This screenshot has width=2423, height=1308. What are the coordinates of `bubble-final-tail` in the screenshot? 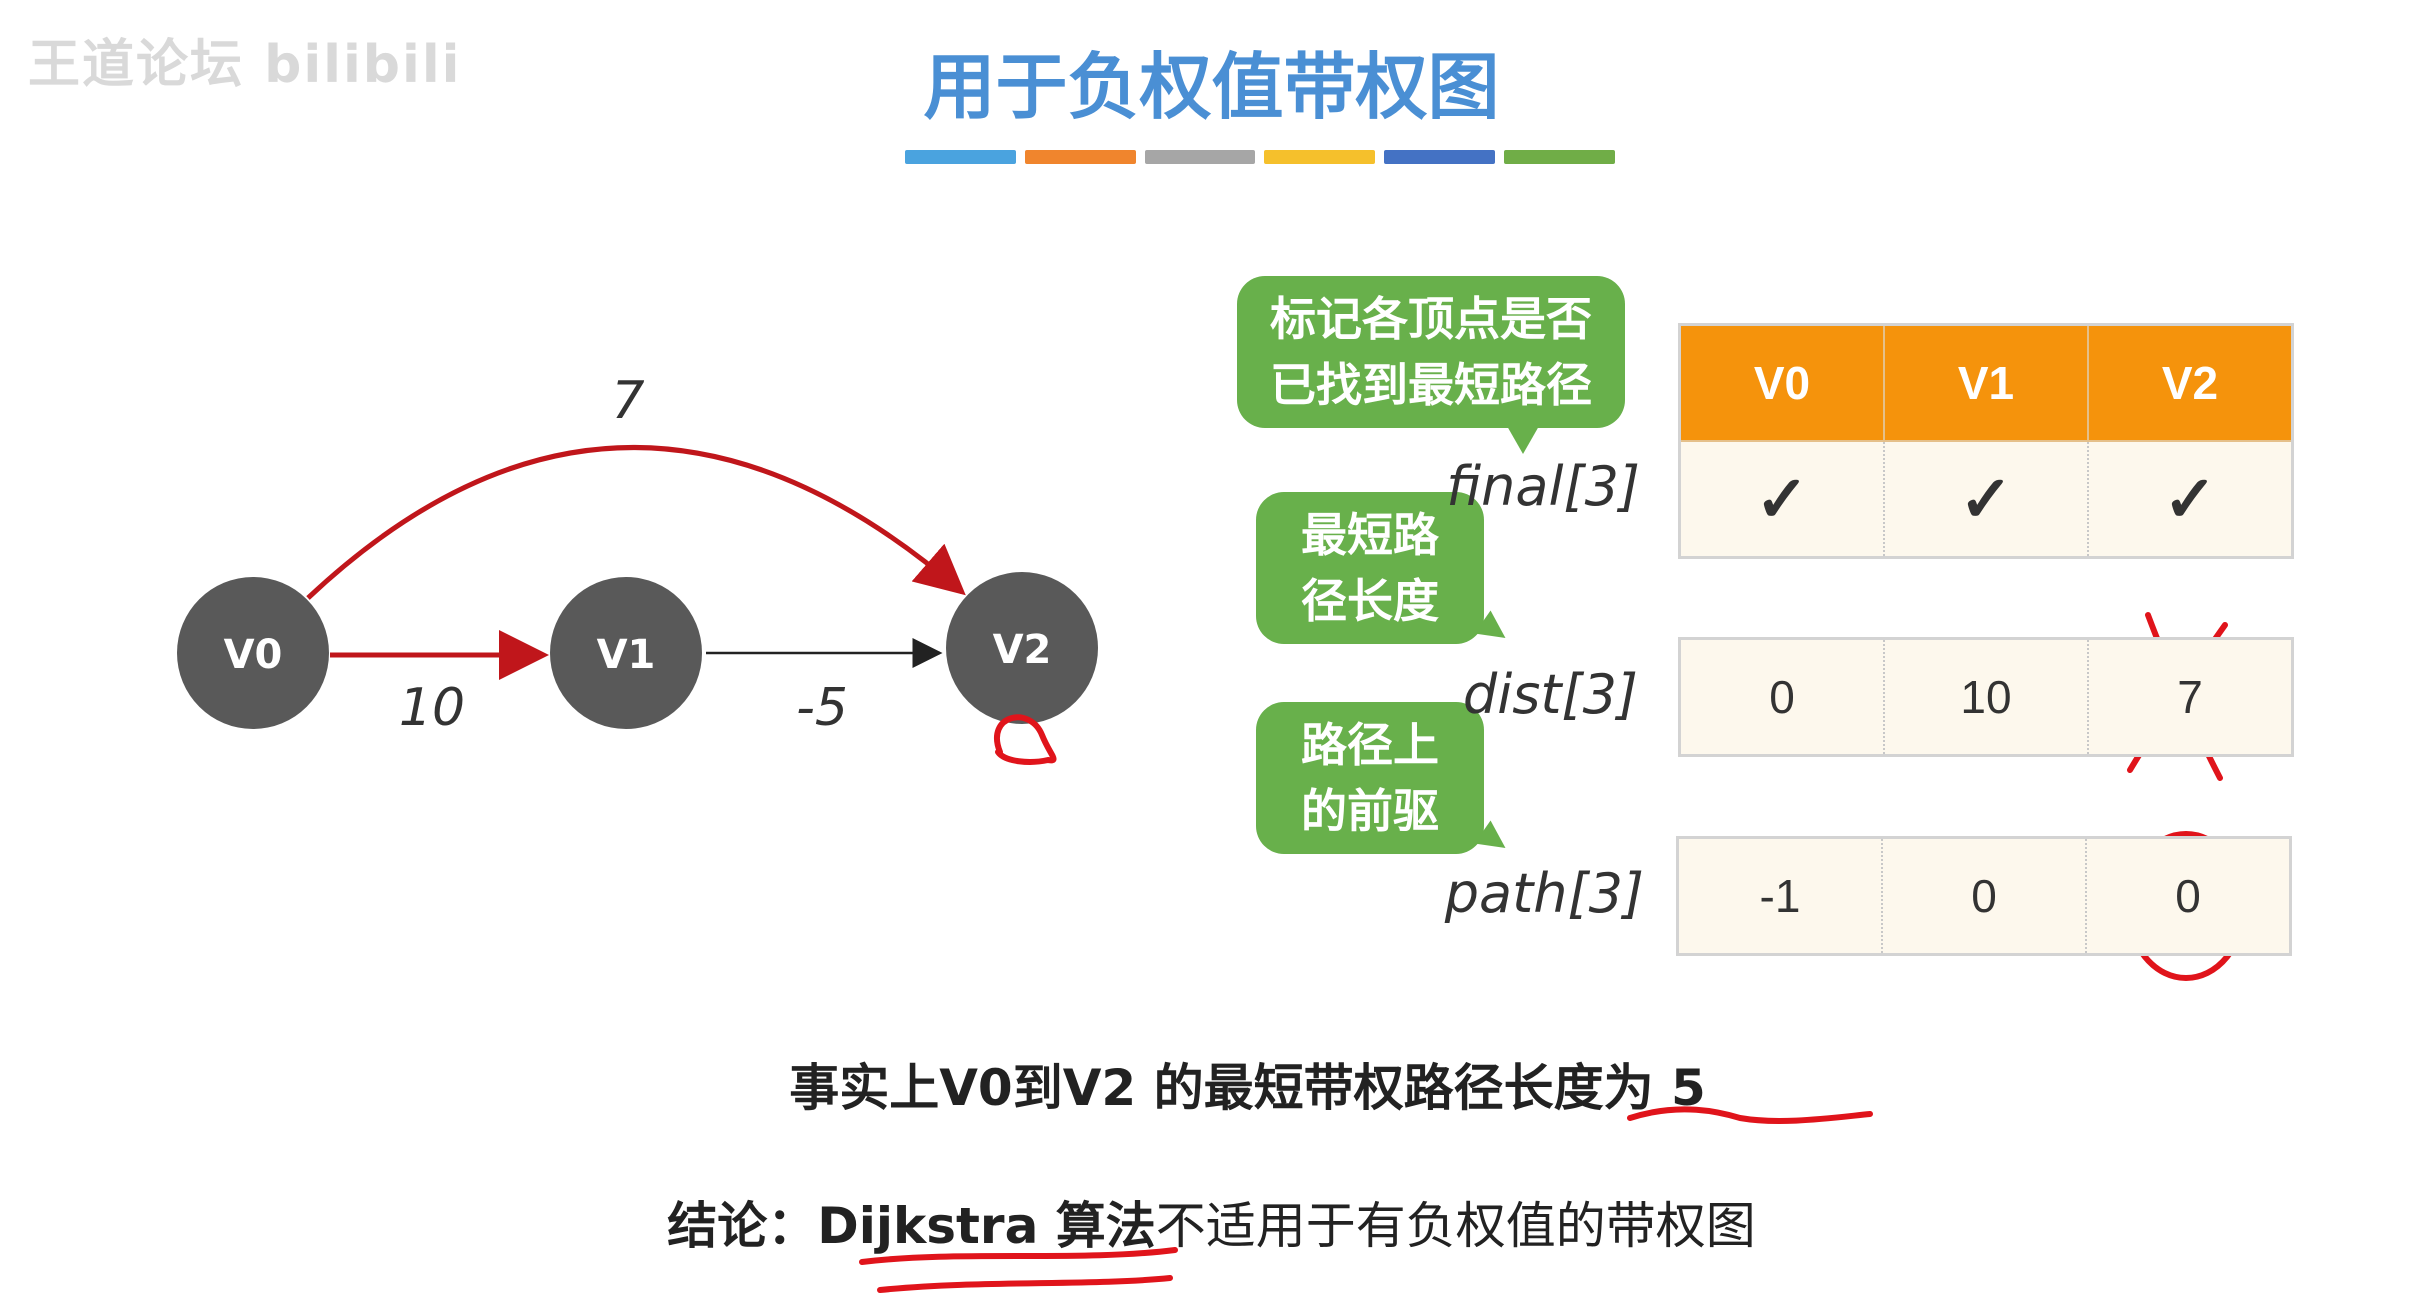 It's located at (1523, 440).